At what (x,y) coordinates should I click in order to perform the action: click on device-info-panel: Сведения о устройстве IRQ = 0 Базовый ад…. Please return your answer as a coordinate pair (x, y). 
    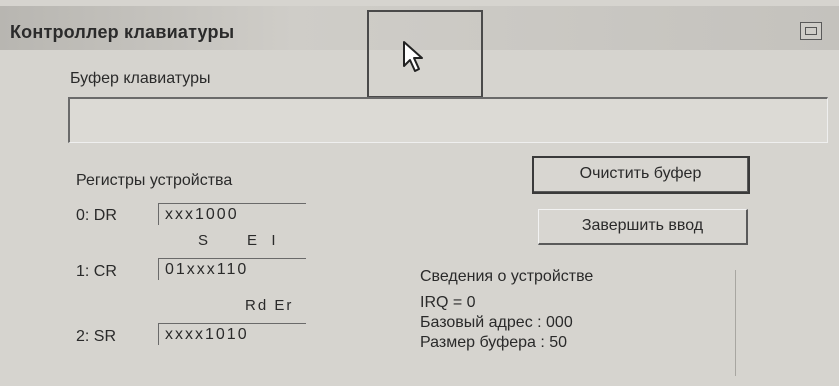
    Looking at the image, I should click on (567, 321).